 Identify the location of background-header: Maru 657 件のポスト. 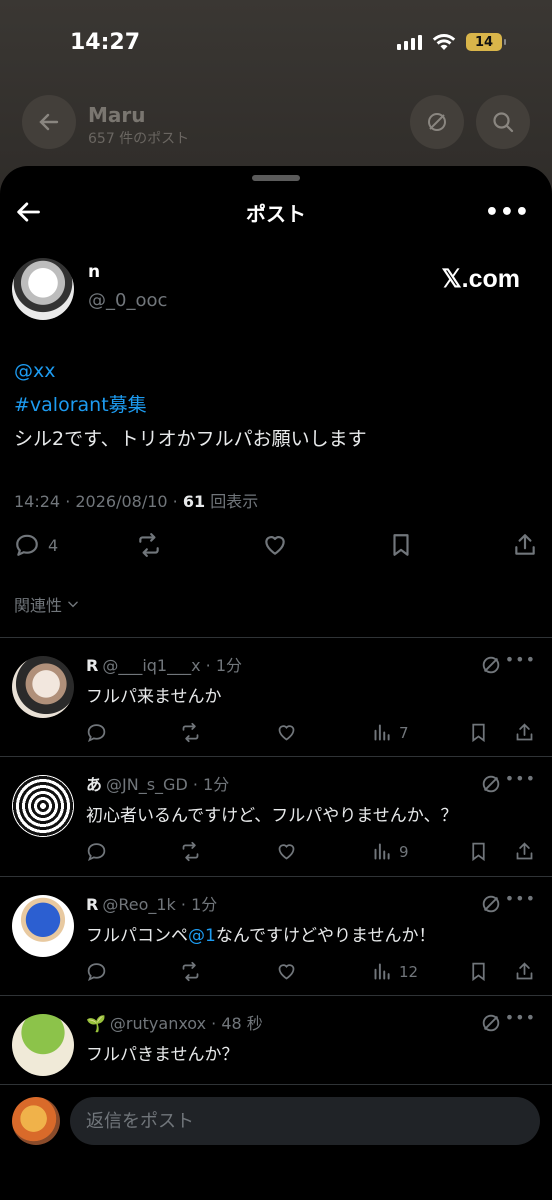
(276, 125).